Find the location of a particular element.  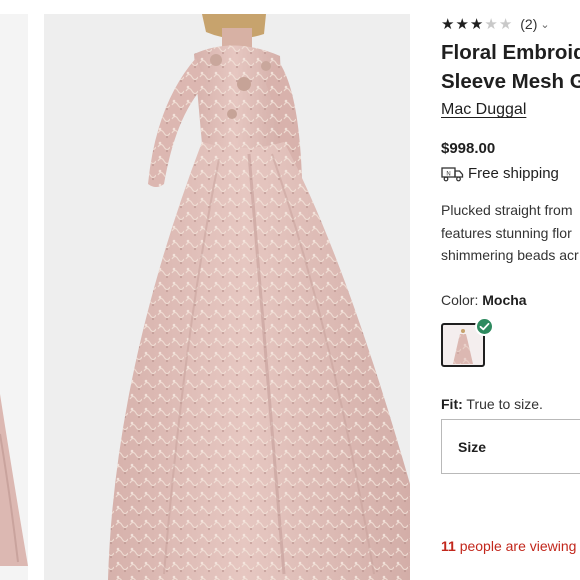

shipping-info: N Free shipping is located at coordinates (500, 173).